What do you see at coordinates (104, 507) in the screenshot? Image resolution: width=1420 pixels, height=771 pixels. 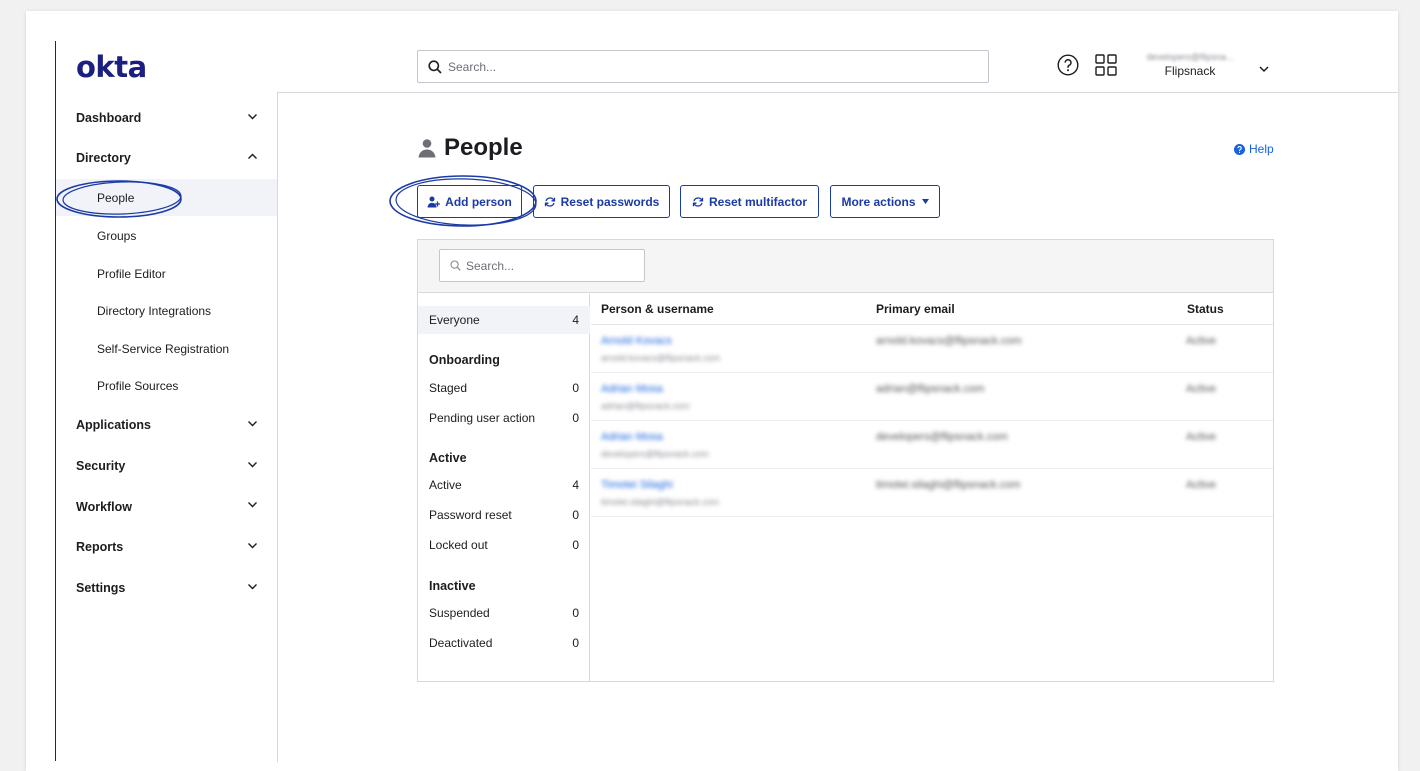 I see `sidebar-item-workflow: Workflow` at bounding box center [104, 507].